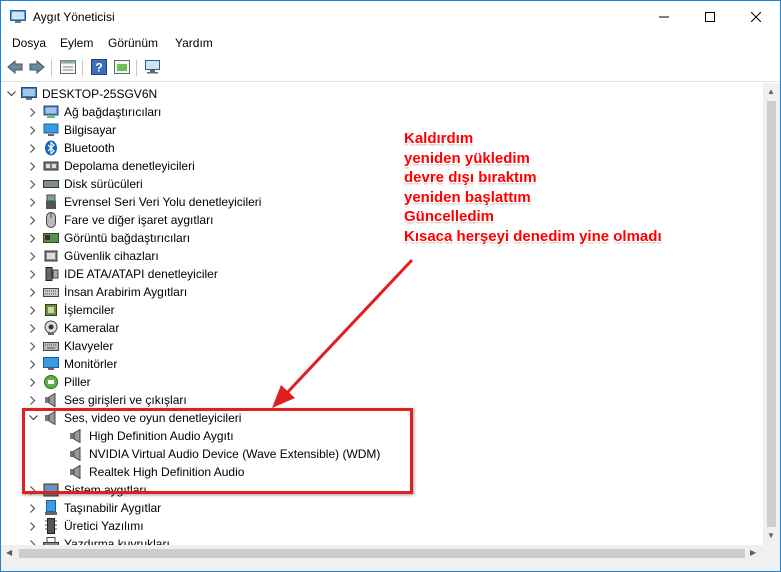 The width and height of the screenshot is (781, 572). Describe the element at coordinates (470, 177) in the screenshot. I see `annotation-line: devre dışı bıraktım` at that location.